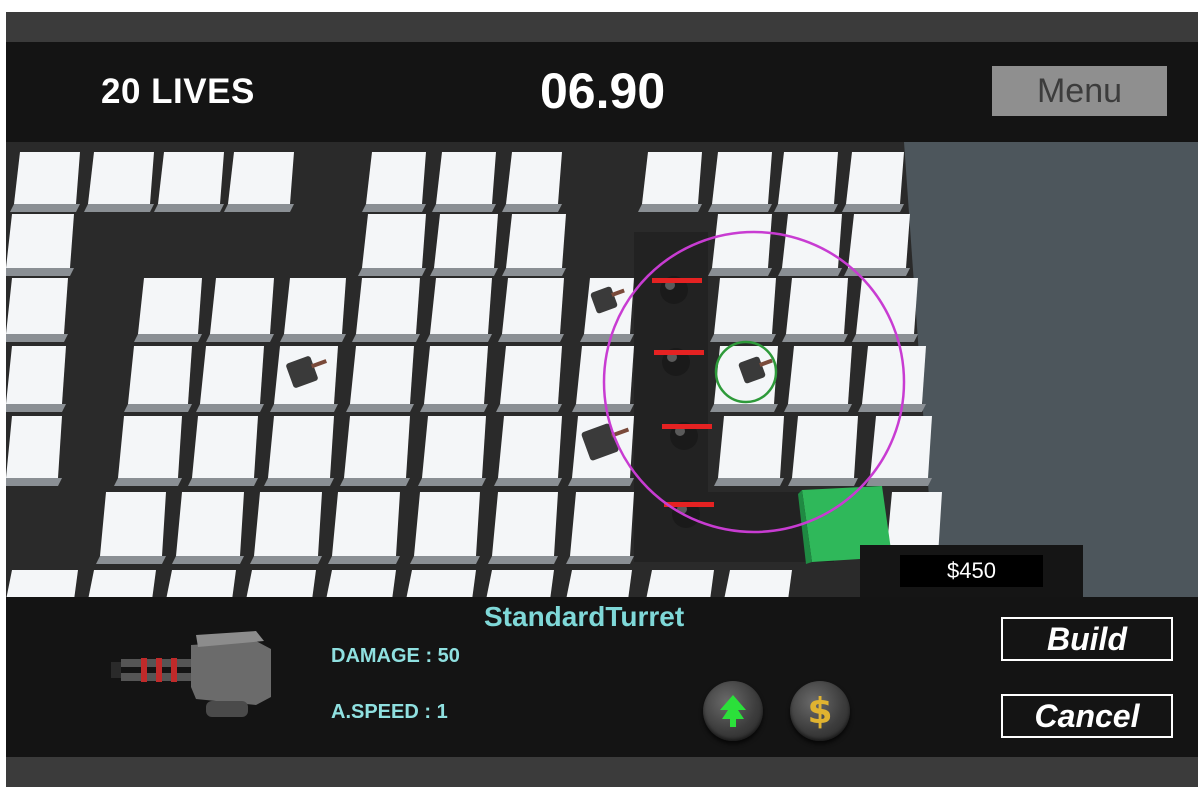  I want to click on letterbox-bottom, so click(602, 772).